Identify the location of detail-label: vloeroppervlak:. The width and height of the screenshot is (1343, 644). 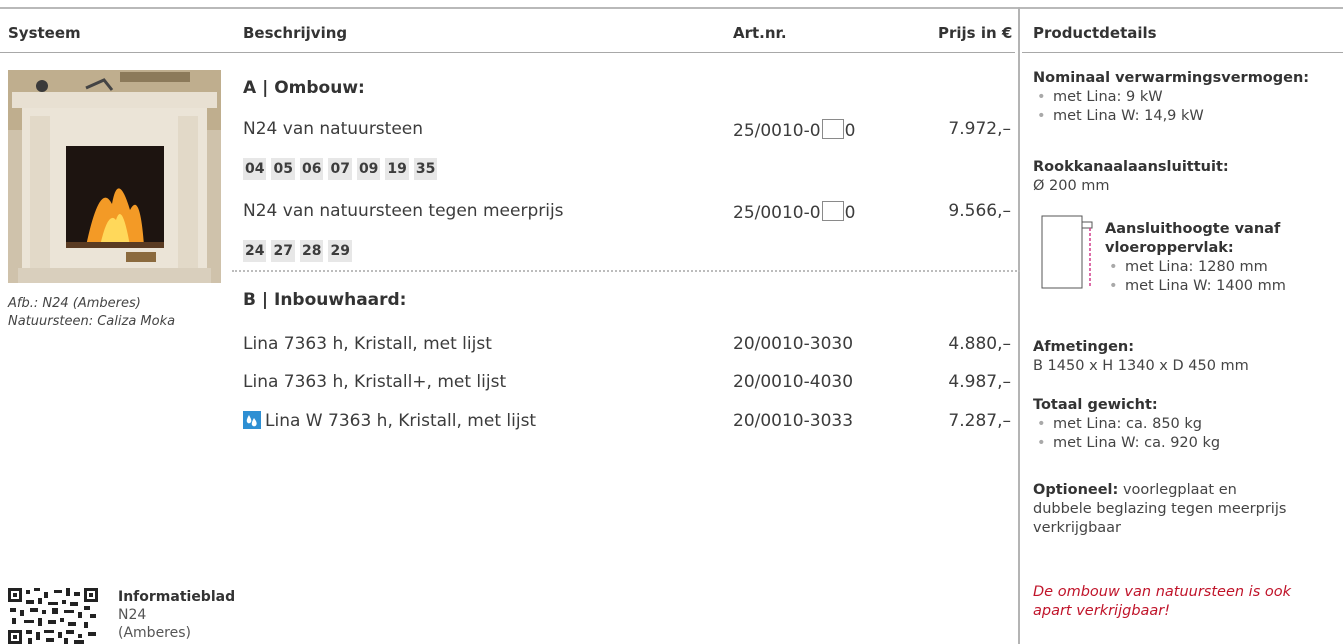
(1169, 248).